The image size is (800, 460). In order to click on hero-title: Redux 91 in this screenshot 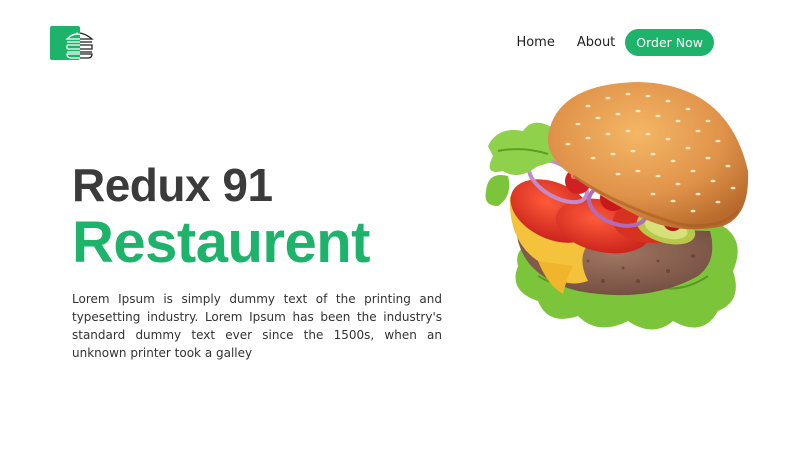, I will do `click(172, 185)`.